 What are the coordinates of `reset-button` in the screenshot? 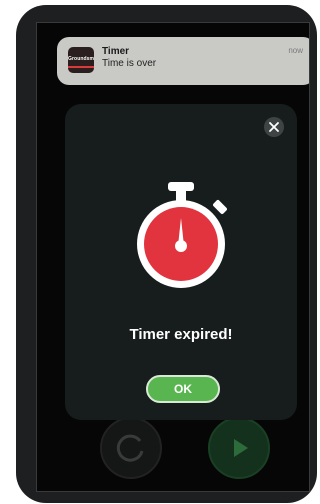 It's located at (131, 448).